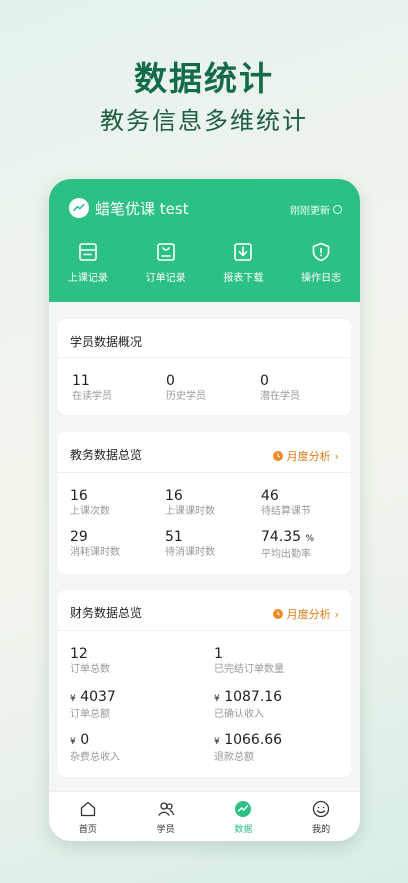 The height and width of the screenshot is (883, 408). What do you see at coordinates (95, 544) in the screenshot?
I see `stat-consumed-hours: 29 消耗课时数` at bounding box center [95, 544].